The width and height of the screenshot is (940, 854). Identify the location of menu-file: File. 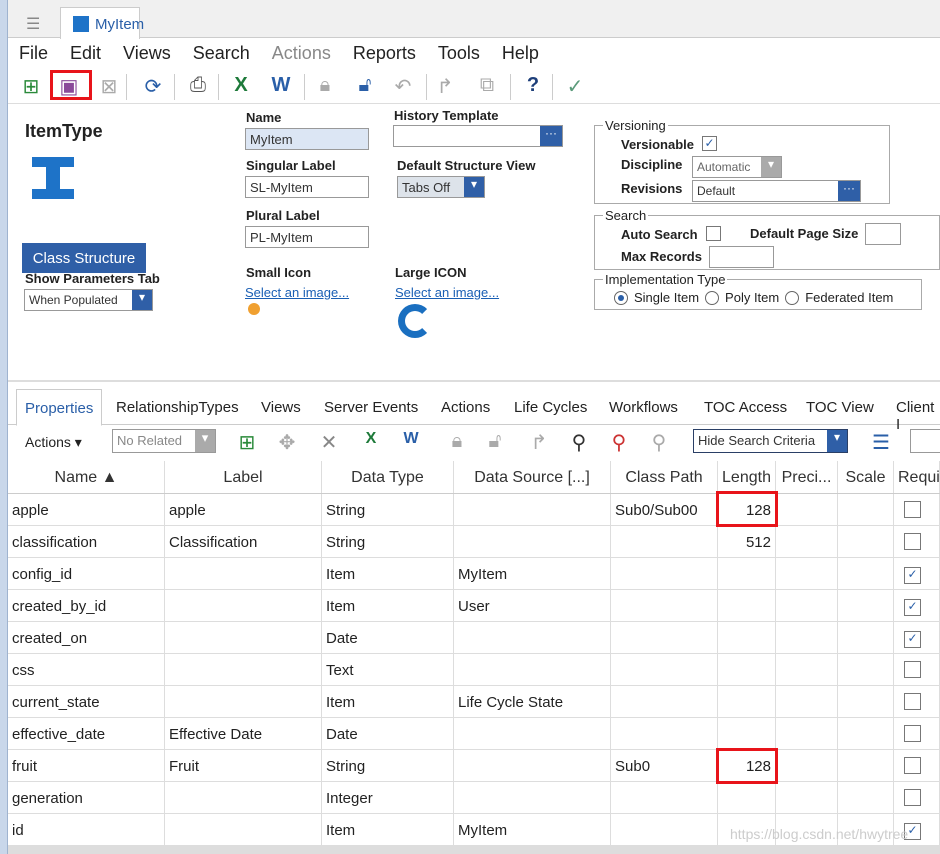
(33, 54).